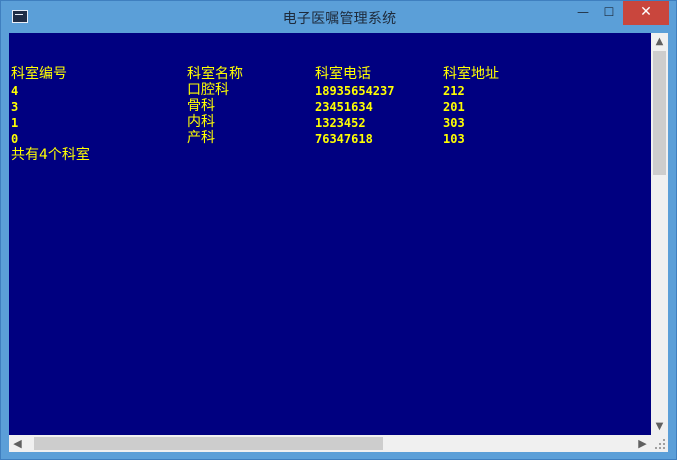  What do you see at coordinates (454, 91) in the screenshot?
I see `row-dept-address: 212` at bounding box center [454, 91].